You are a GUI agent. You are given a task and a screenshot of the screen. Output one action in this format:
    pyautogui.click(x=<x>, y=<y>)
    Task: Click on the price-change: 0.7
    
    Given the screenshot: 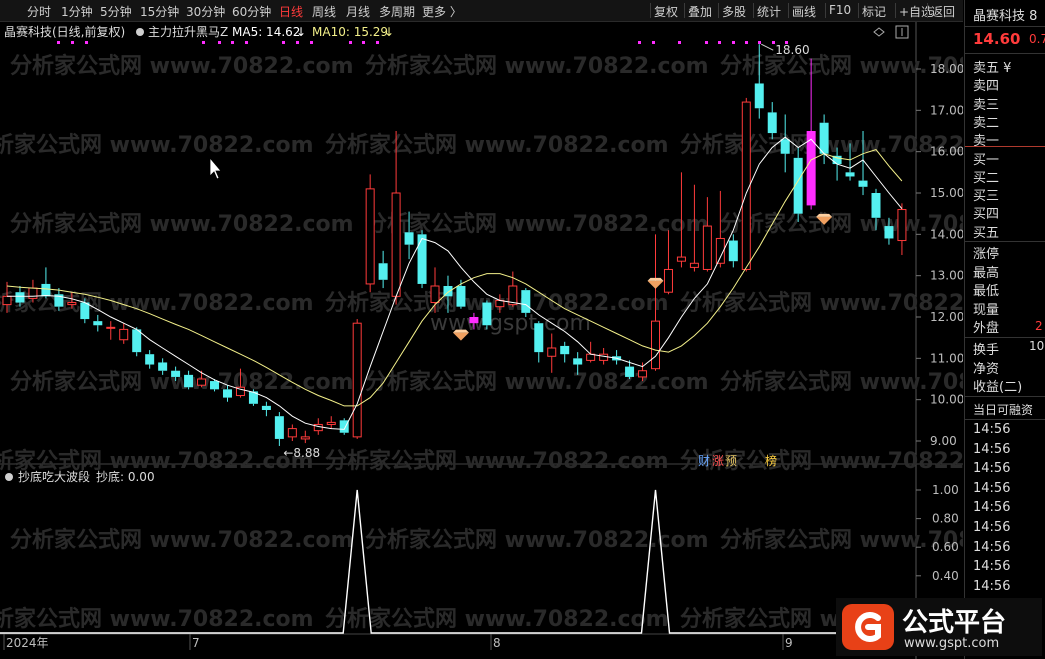 What is the action you would take?
    pyautogui.click(x=1037, y=39)
    